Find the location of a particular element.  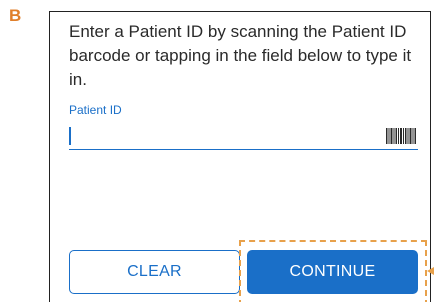

text-cursor is located at coordinates (70, 136).